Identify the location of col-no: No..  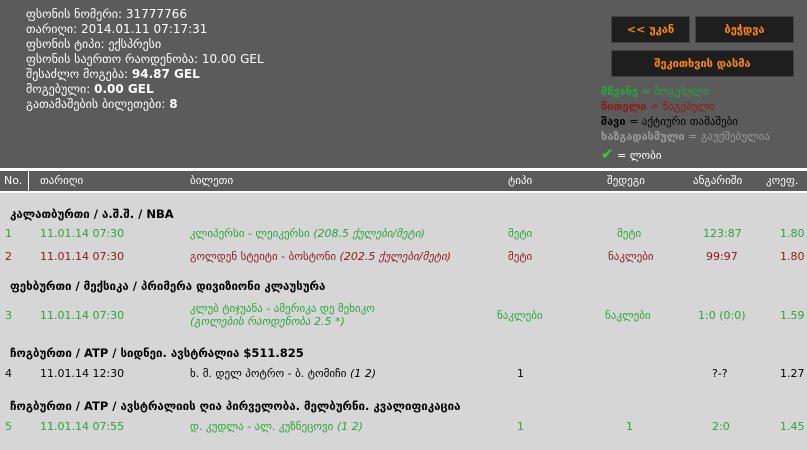
(13, 180).